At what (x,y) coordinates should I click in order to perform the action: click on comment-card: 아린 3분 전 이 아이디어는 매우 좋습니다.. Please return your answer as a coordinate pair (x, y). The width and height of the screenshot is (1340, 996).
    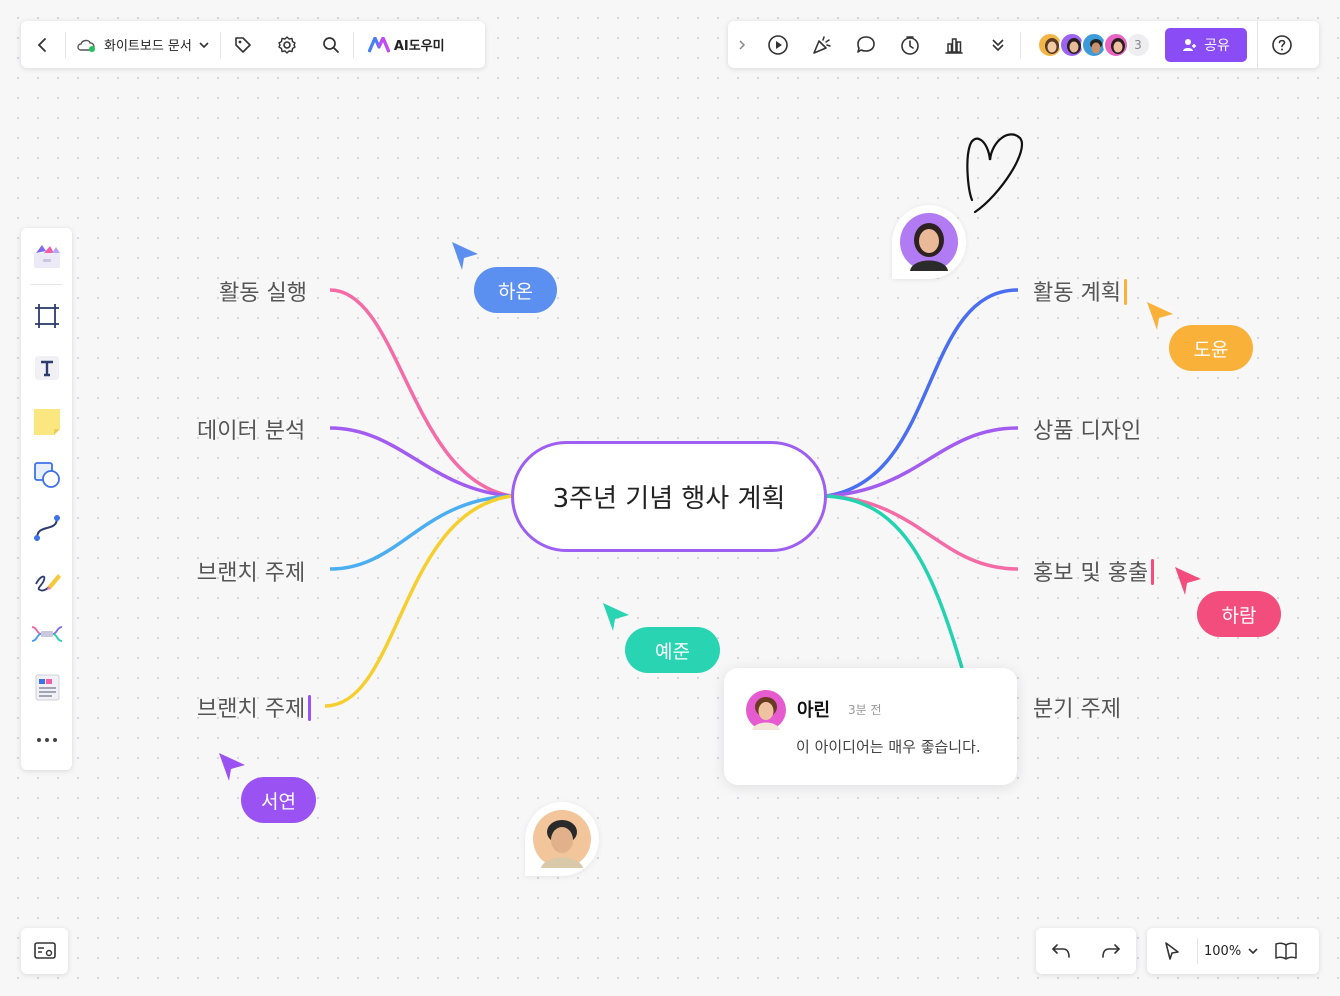
    Looking at the image, I should click on (870, 726).